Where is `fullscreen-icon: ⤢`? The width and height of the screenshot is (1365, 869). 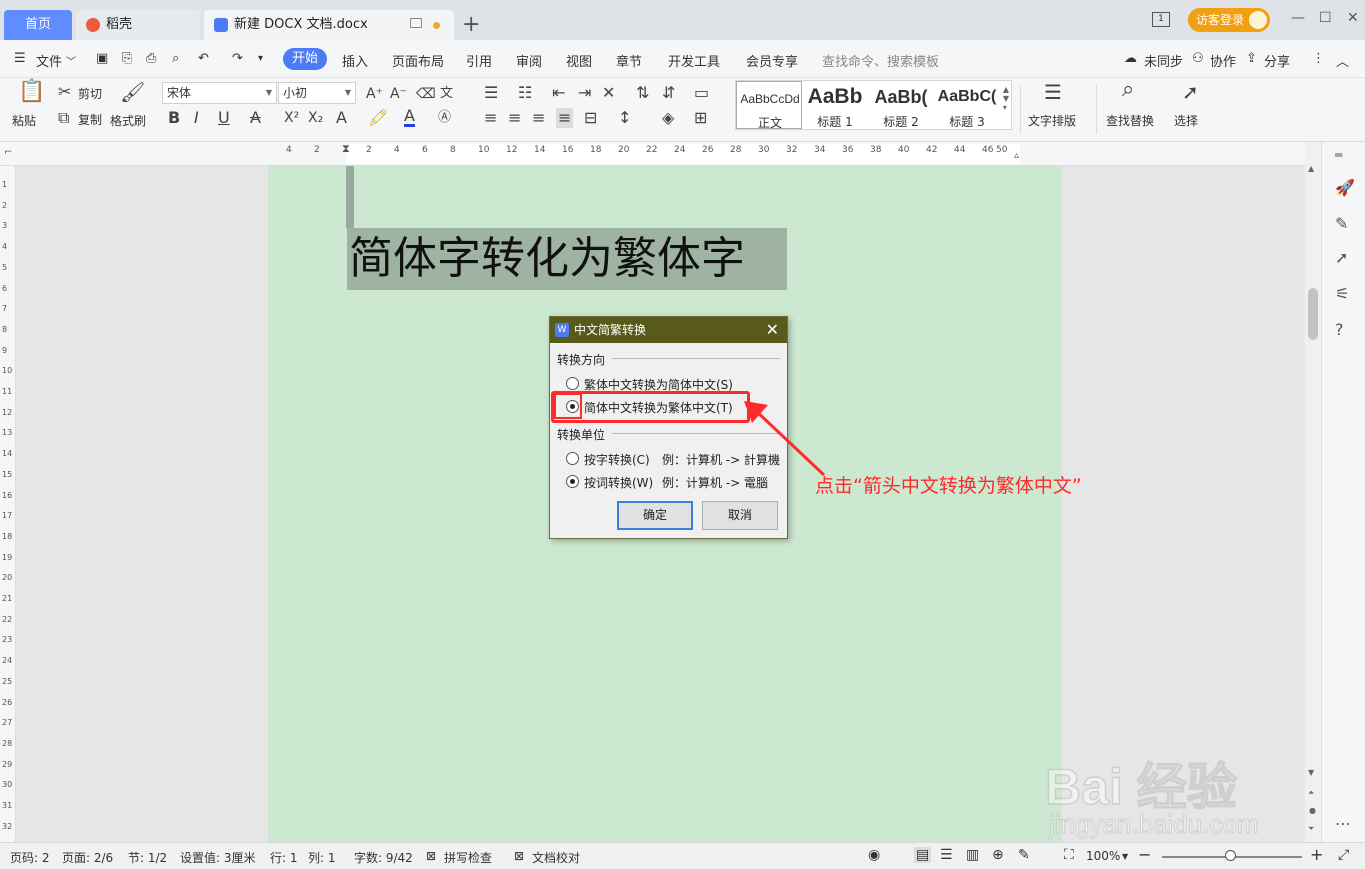
fullscreen-icon: ⤢ is located at coordinates (1343, 855).